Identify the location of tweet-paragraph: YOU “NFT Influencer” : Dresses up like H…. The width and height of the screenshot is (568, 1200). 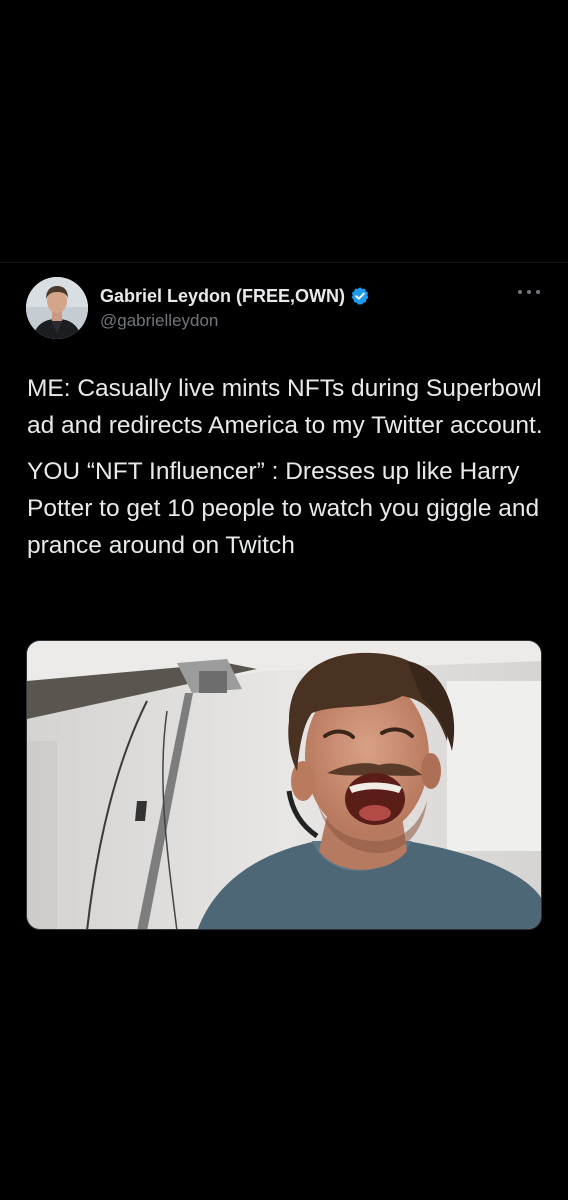
(283, 508).